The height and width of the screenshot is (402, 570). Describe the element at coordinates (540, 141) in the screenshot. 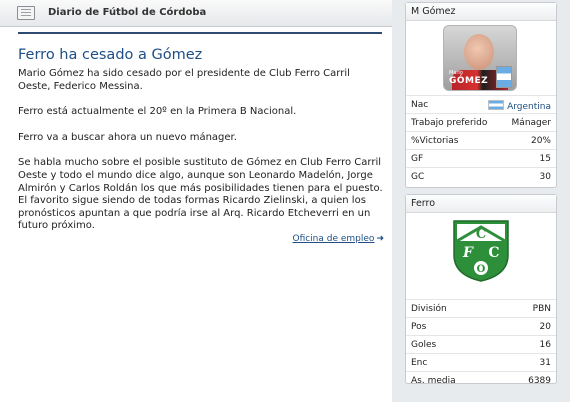

I see `stat-value: 20%` at that location.